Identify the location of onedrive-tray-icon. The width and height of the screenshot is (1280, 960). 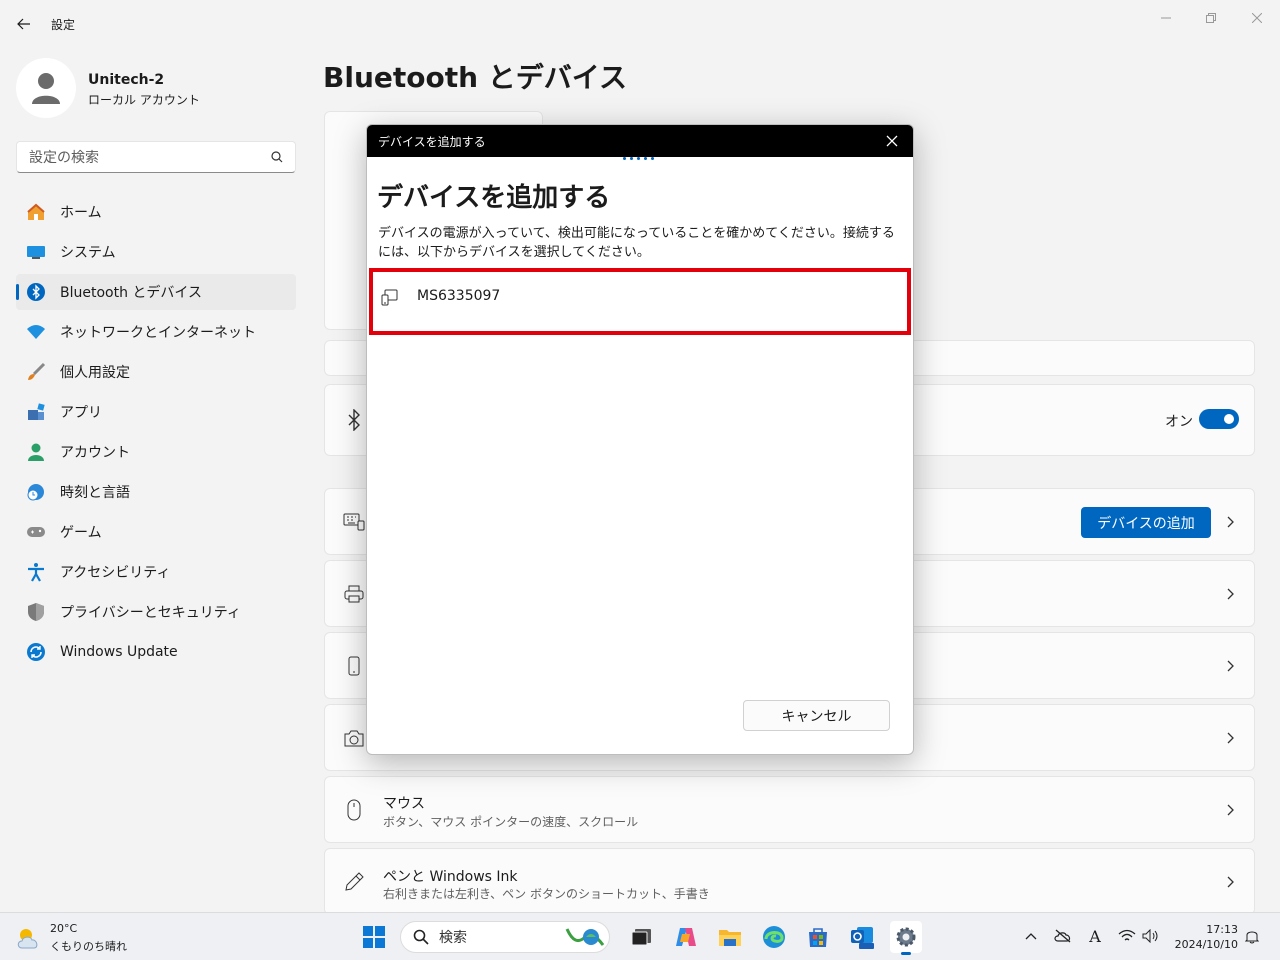
(1063, 936).